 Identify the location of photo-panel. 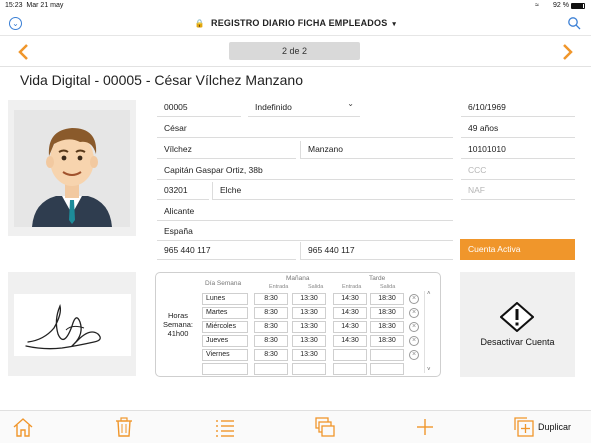
(72, 168).